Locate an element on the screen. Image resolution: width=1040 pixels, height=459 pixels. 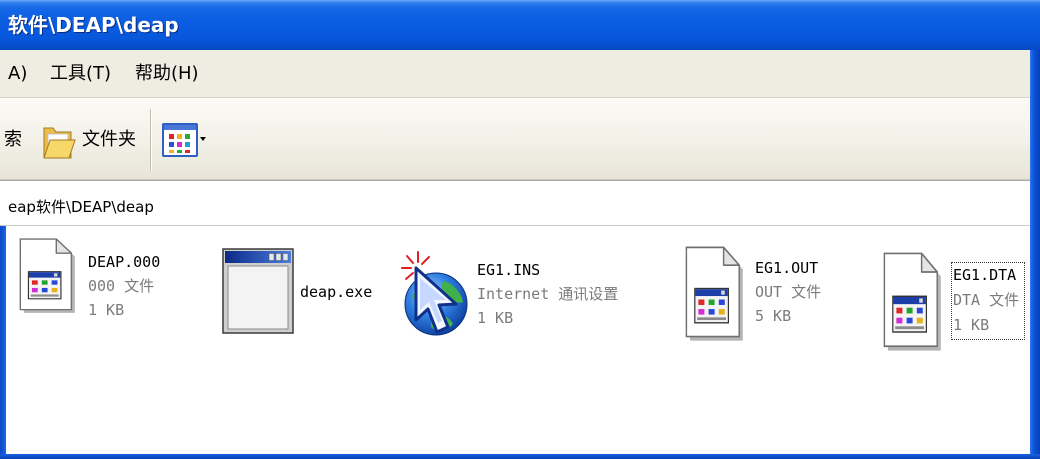
file-name: DEAP.000 is located at coordinates (124, 262).